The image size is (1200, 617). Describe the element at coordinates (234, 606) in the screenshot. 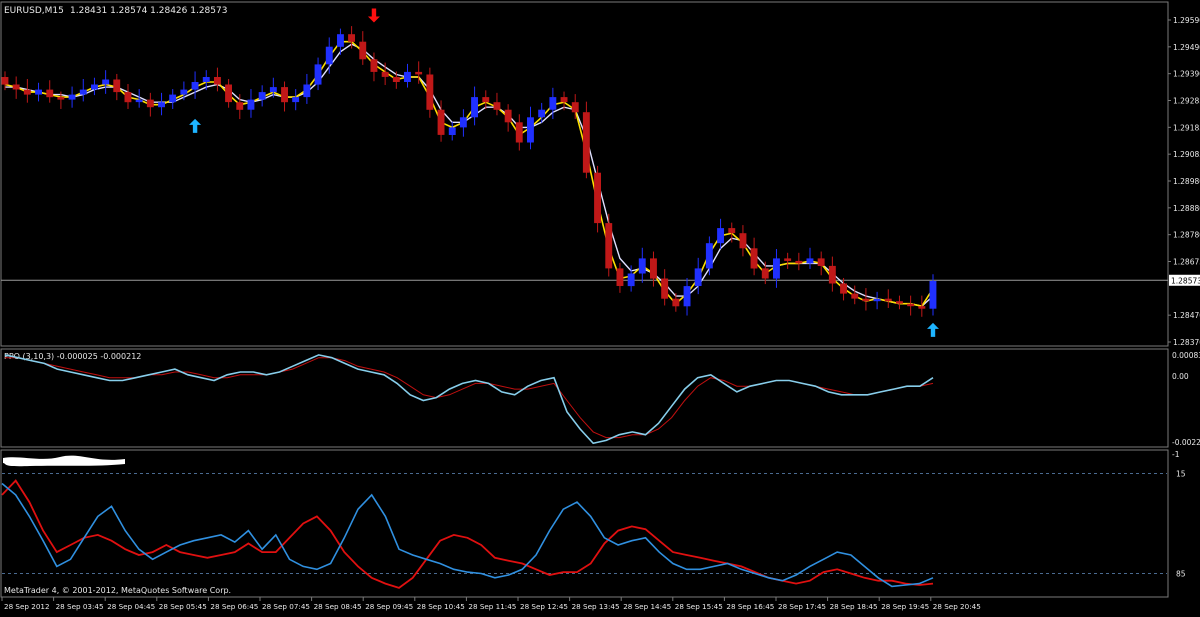

I see `time-tick-label: 28 Sep 06:45` at that location.